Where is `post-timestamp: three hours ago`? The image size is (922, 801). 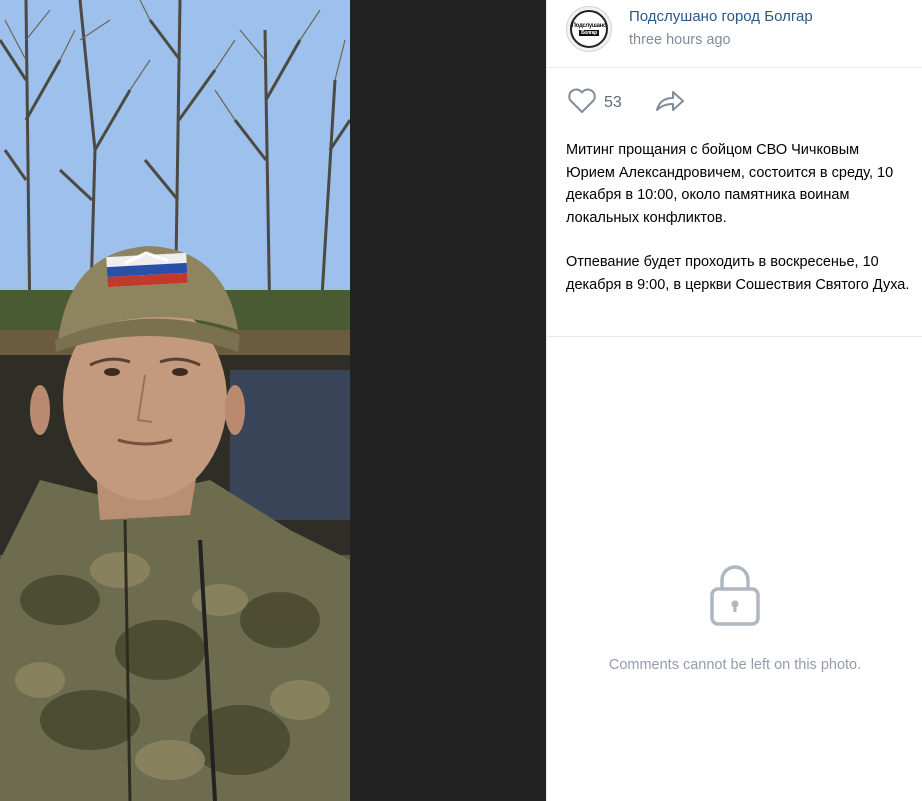
post-timestamp: three hours ago is located at coordinates (680, 40).